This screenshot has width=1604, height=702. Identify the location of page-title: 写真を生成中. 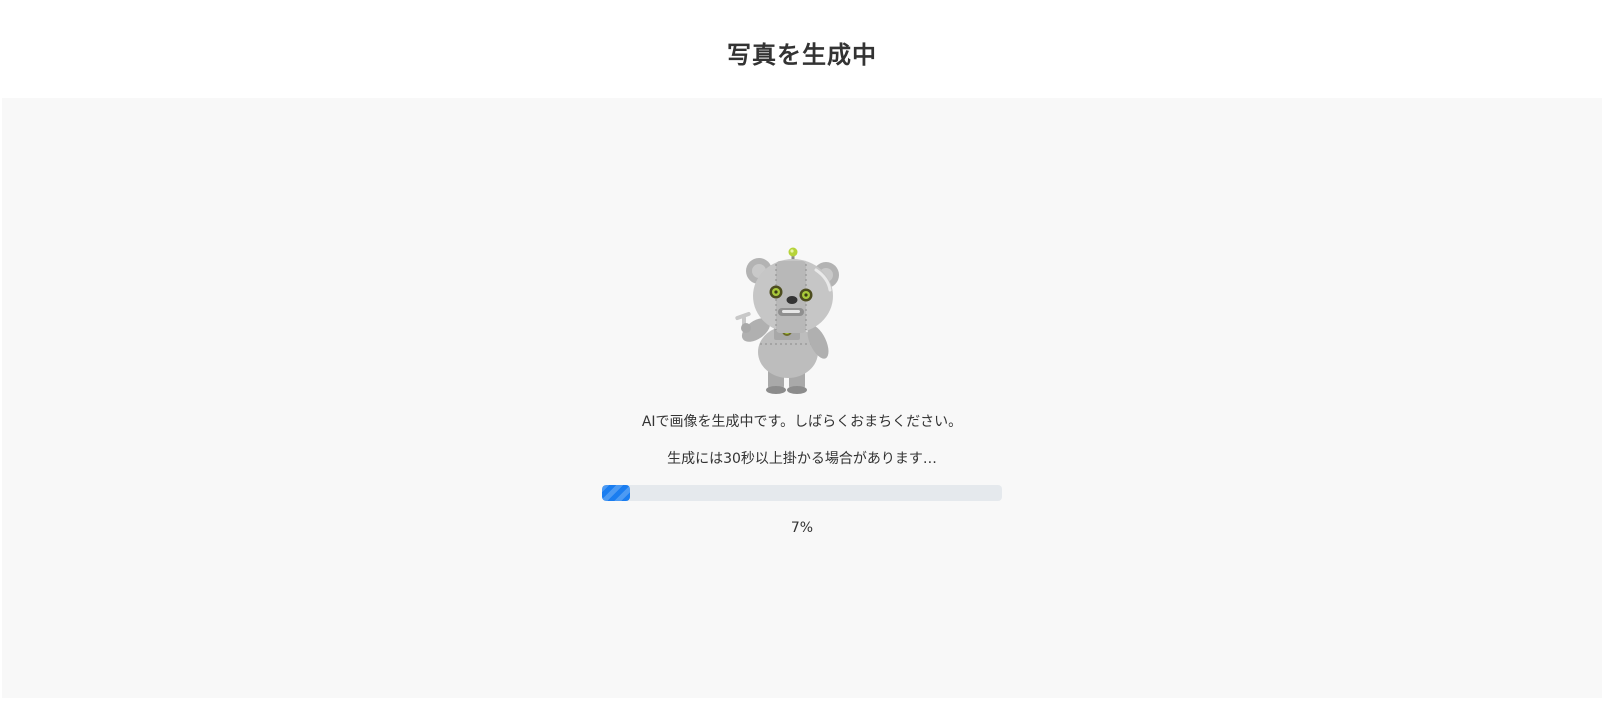
(802, 55).